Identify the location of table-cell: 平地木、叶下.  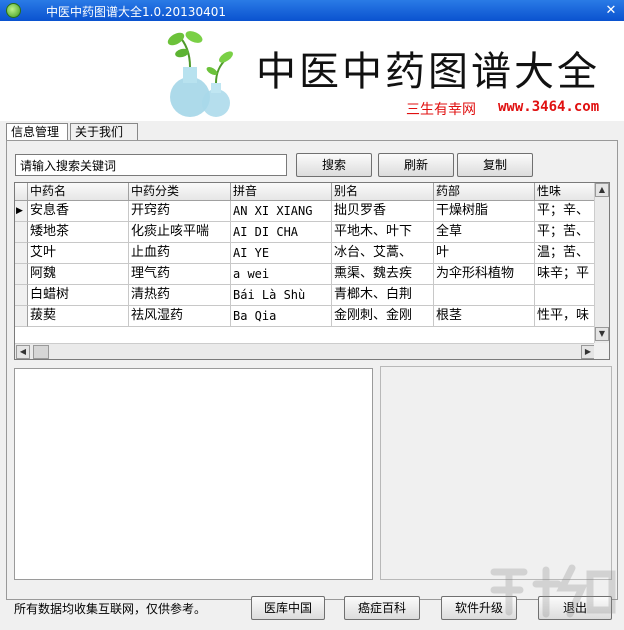
(383, 232).